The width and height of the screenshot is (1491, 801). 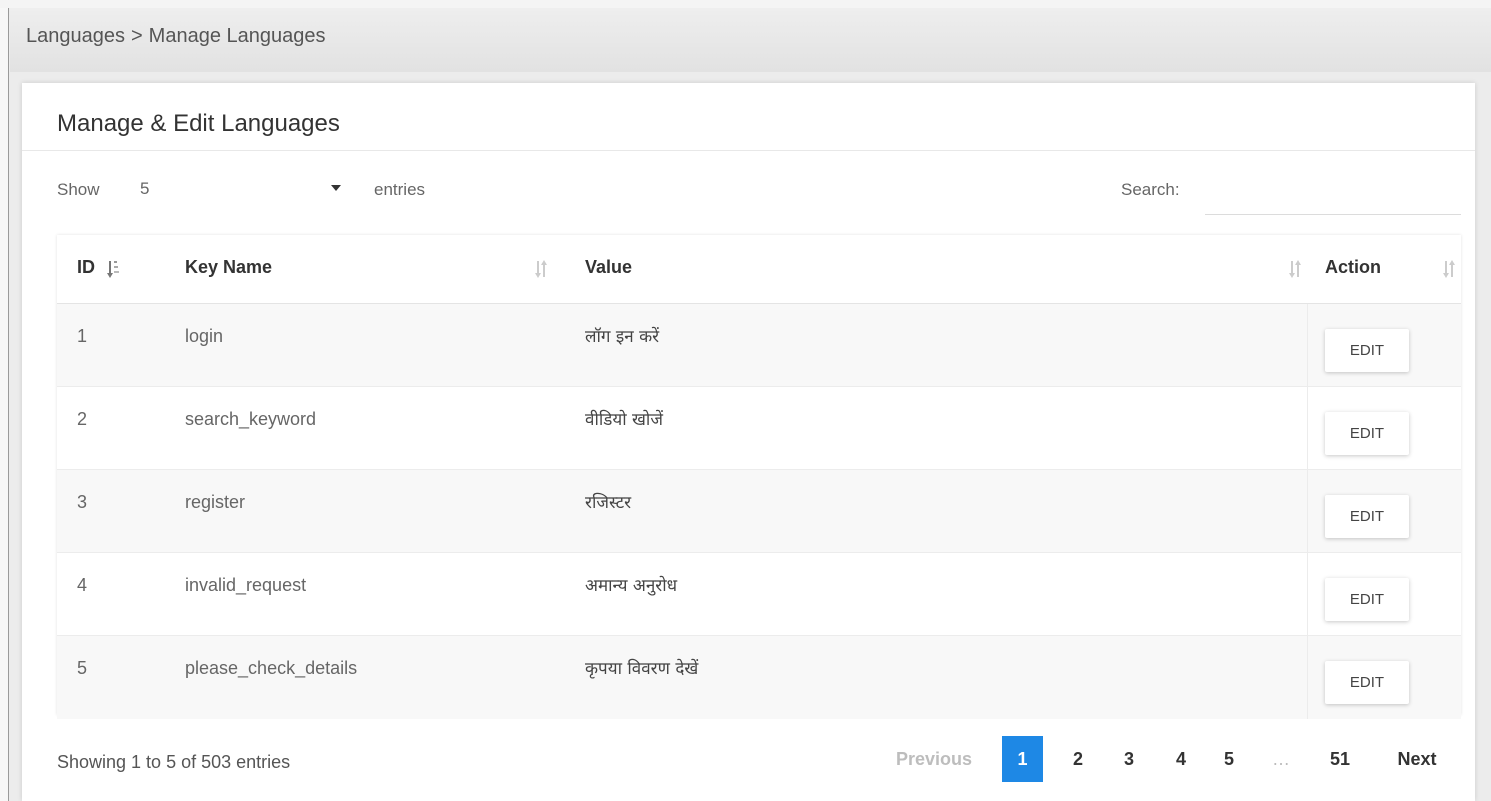 I want to click on cell-value: लॉग इन करें, so click(x=622, y=337).